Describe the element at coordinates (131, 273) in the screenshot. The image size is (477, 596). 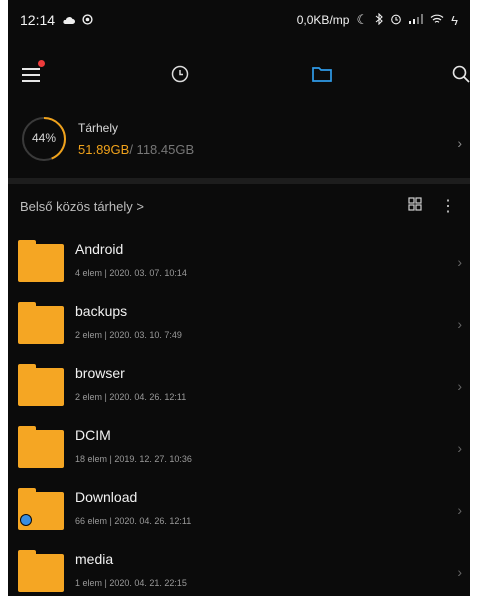
I see `file-meta: 4 elem | 2020. 03. 07. 10:14` at that location.